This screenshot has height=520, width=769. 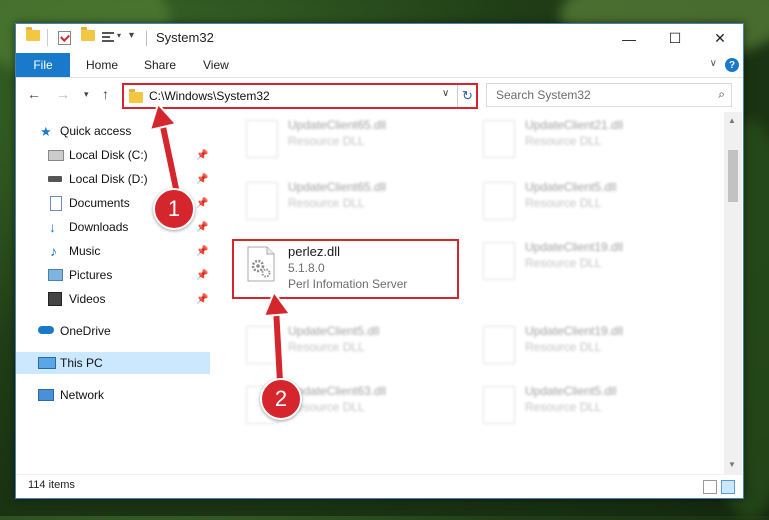 I want to click on status-bar: 114 items, so click(x=379, y=486).